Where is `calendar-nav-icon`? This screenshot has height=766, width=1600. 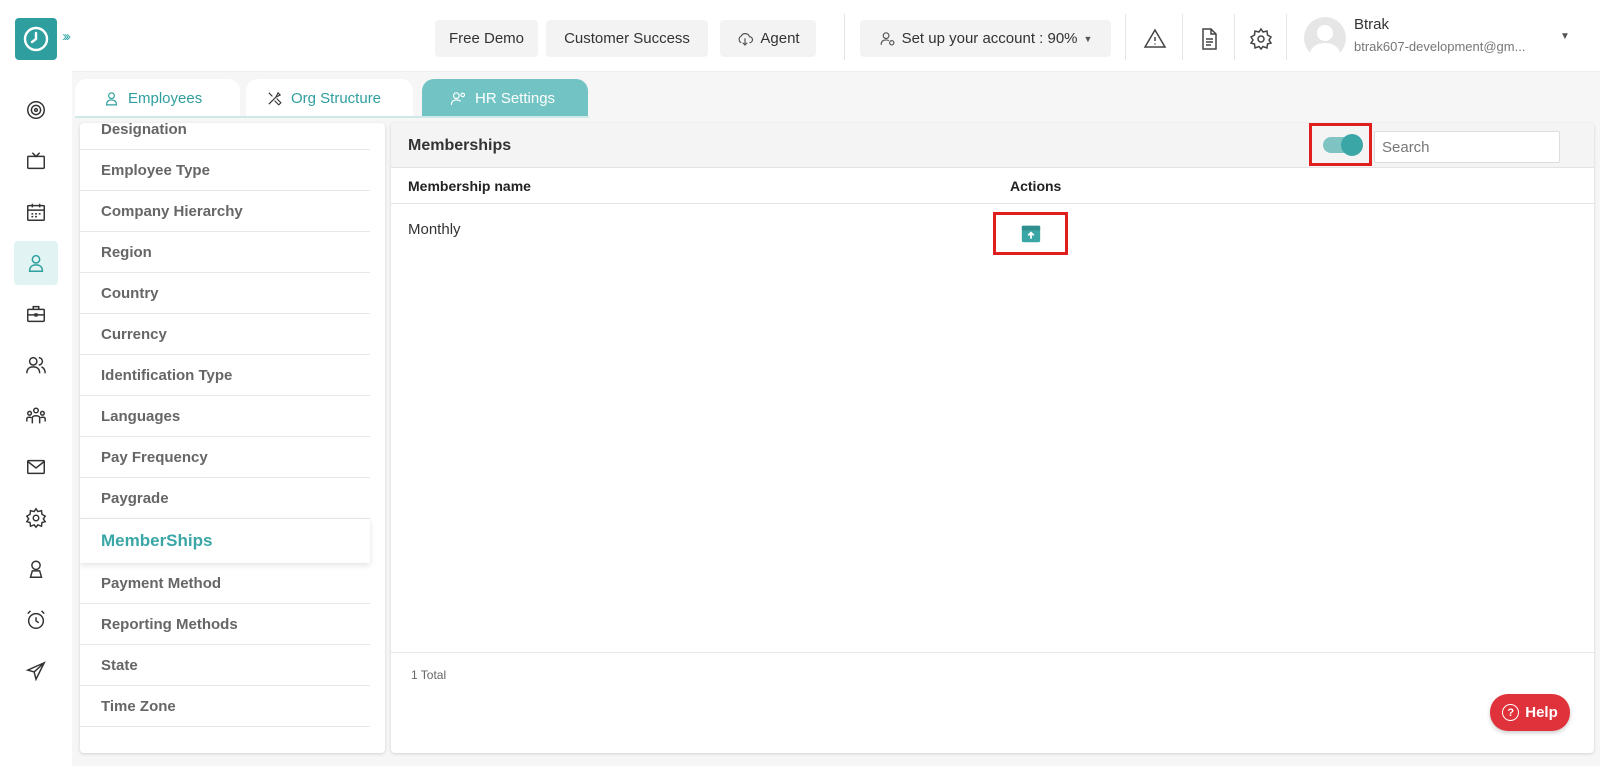 calendar-nav-icon is located at coordinates (36, 212).